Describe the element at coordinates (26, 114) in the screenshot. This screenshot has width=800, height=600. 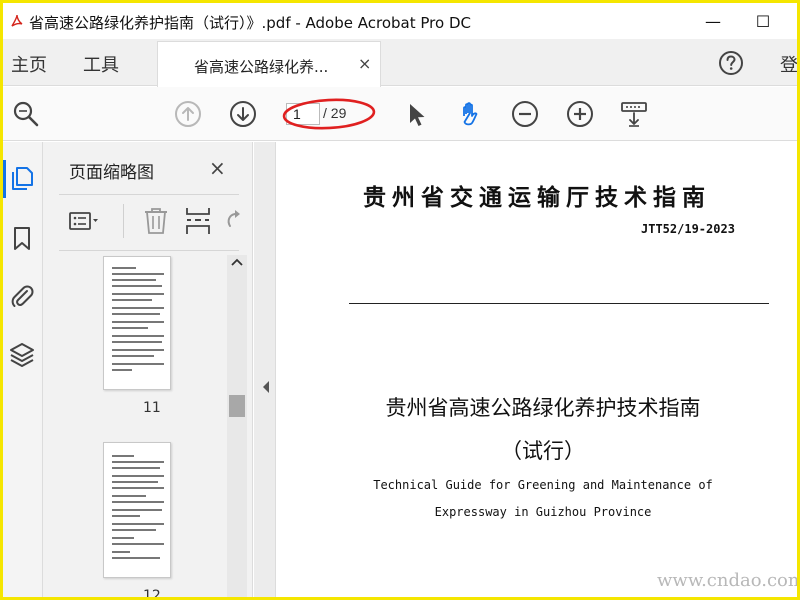
I see `search-icon` at that location.